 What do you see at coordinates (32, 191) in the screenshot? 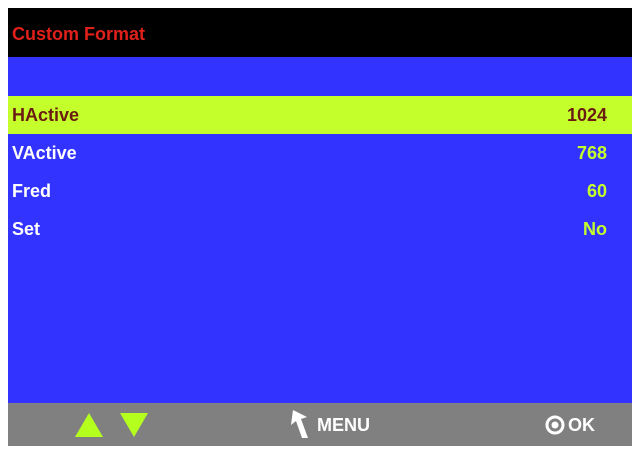
I see `menu-item-label: Fred` at bounding box center [32, 191].